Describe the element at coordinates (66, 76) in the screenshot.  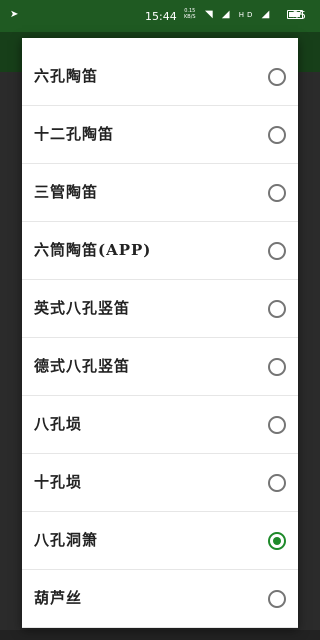
I see `option-label: 六孔陶笛` at that location.